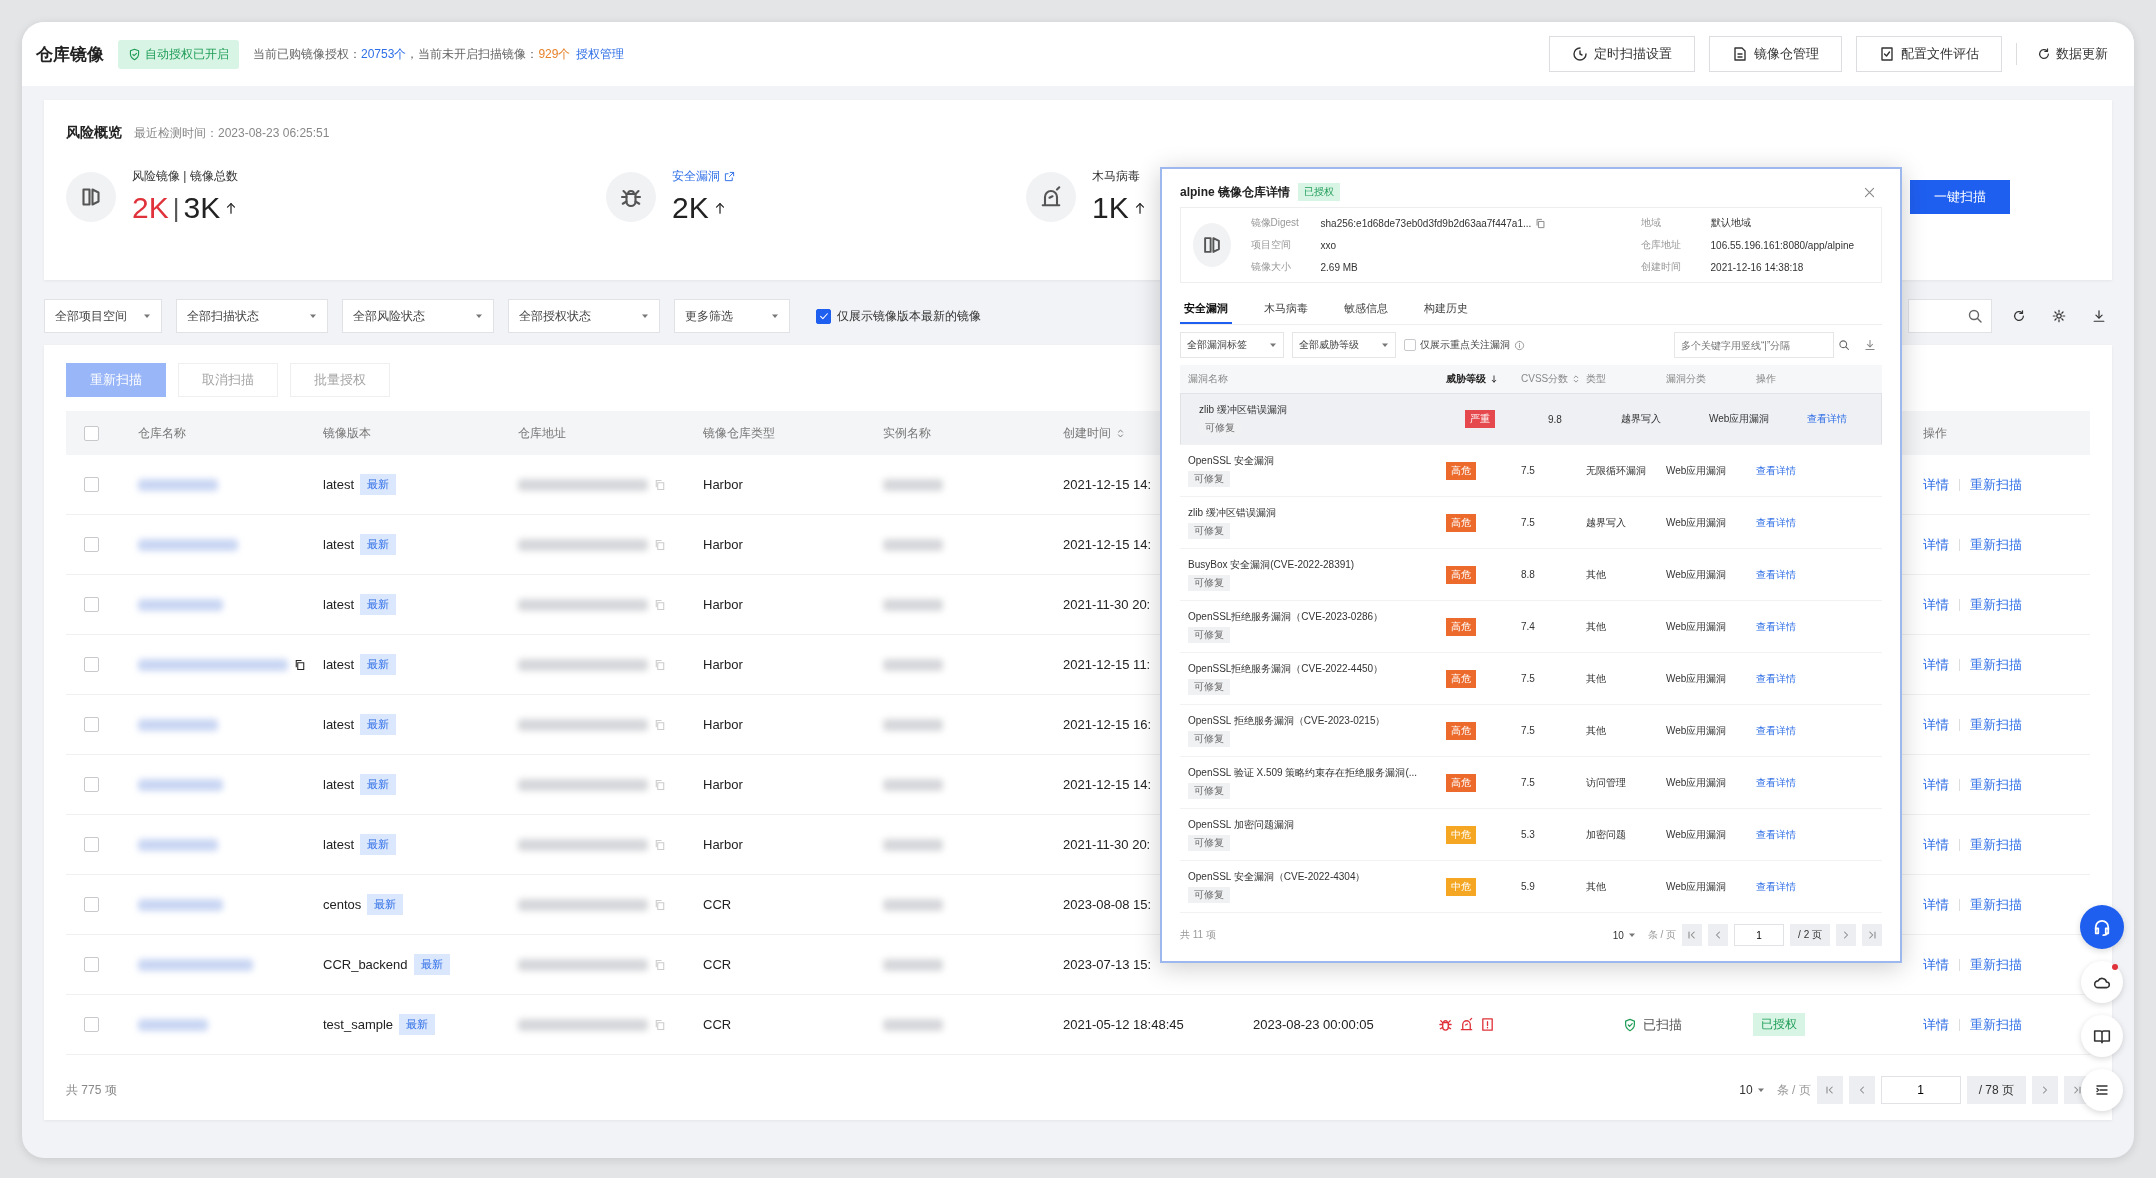  What do you see at coordinates (103, 316) in the screenshot?
I see `filter-select: 全部项目空间` at bounding box center [103, 316].